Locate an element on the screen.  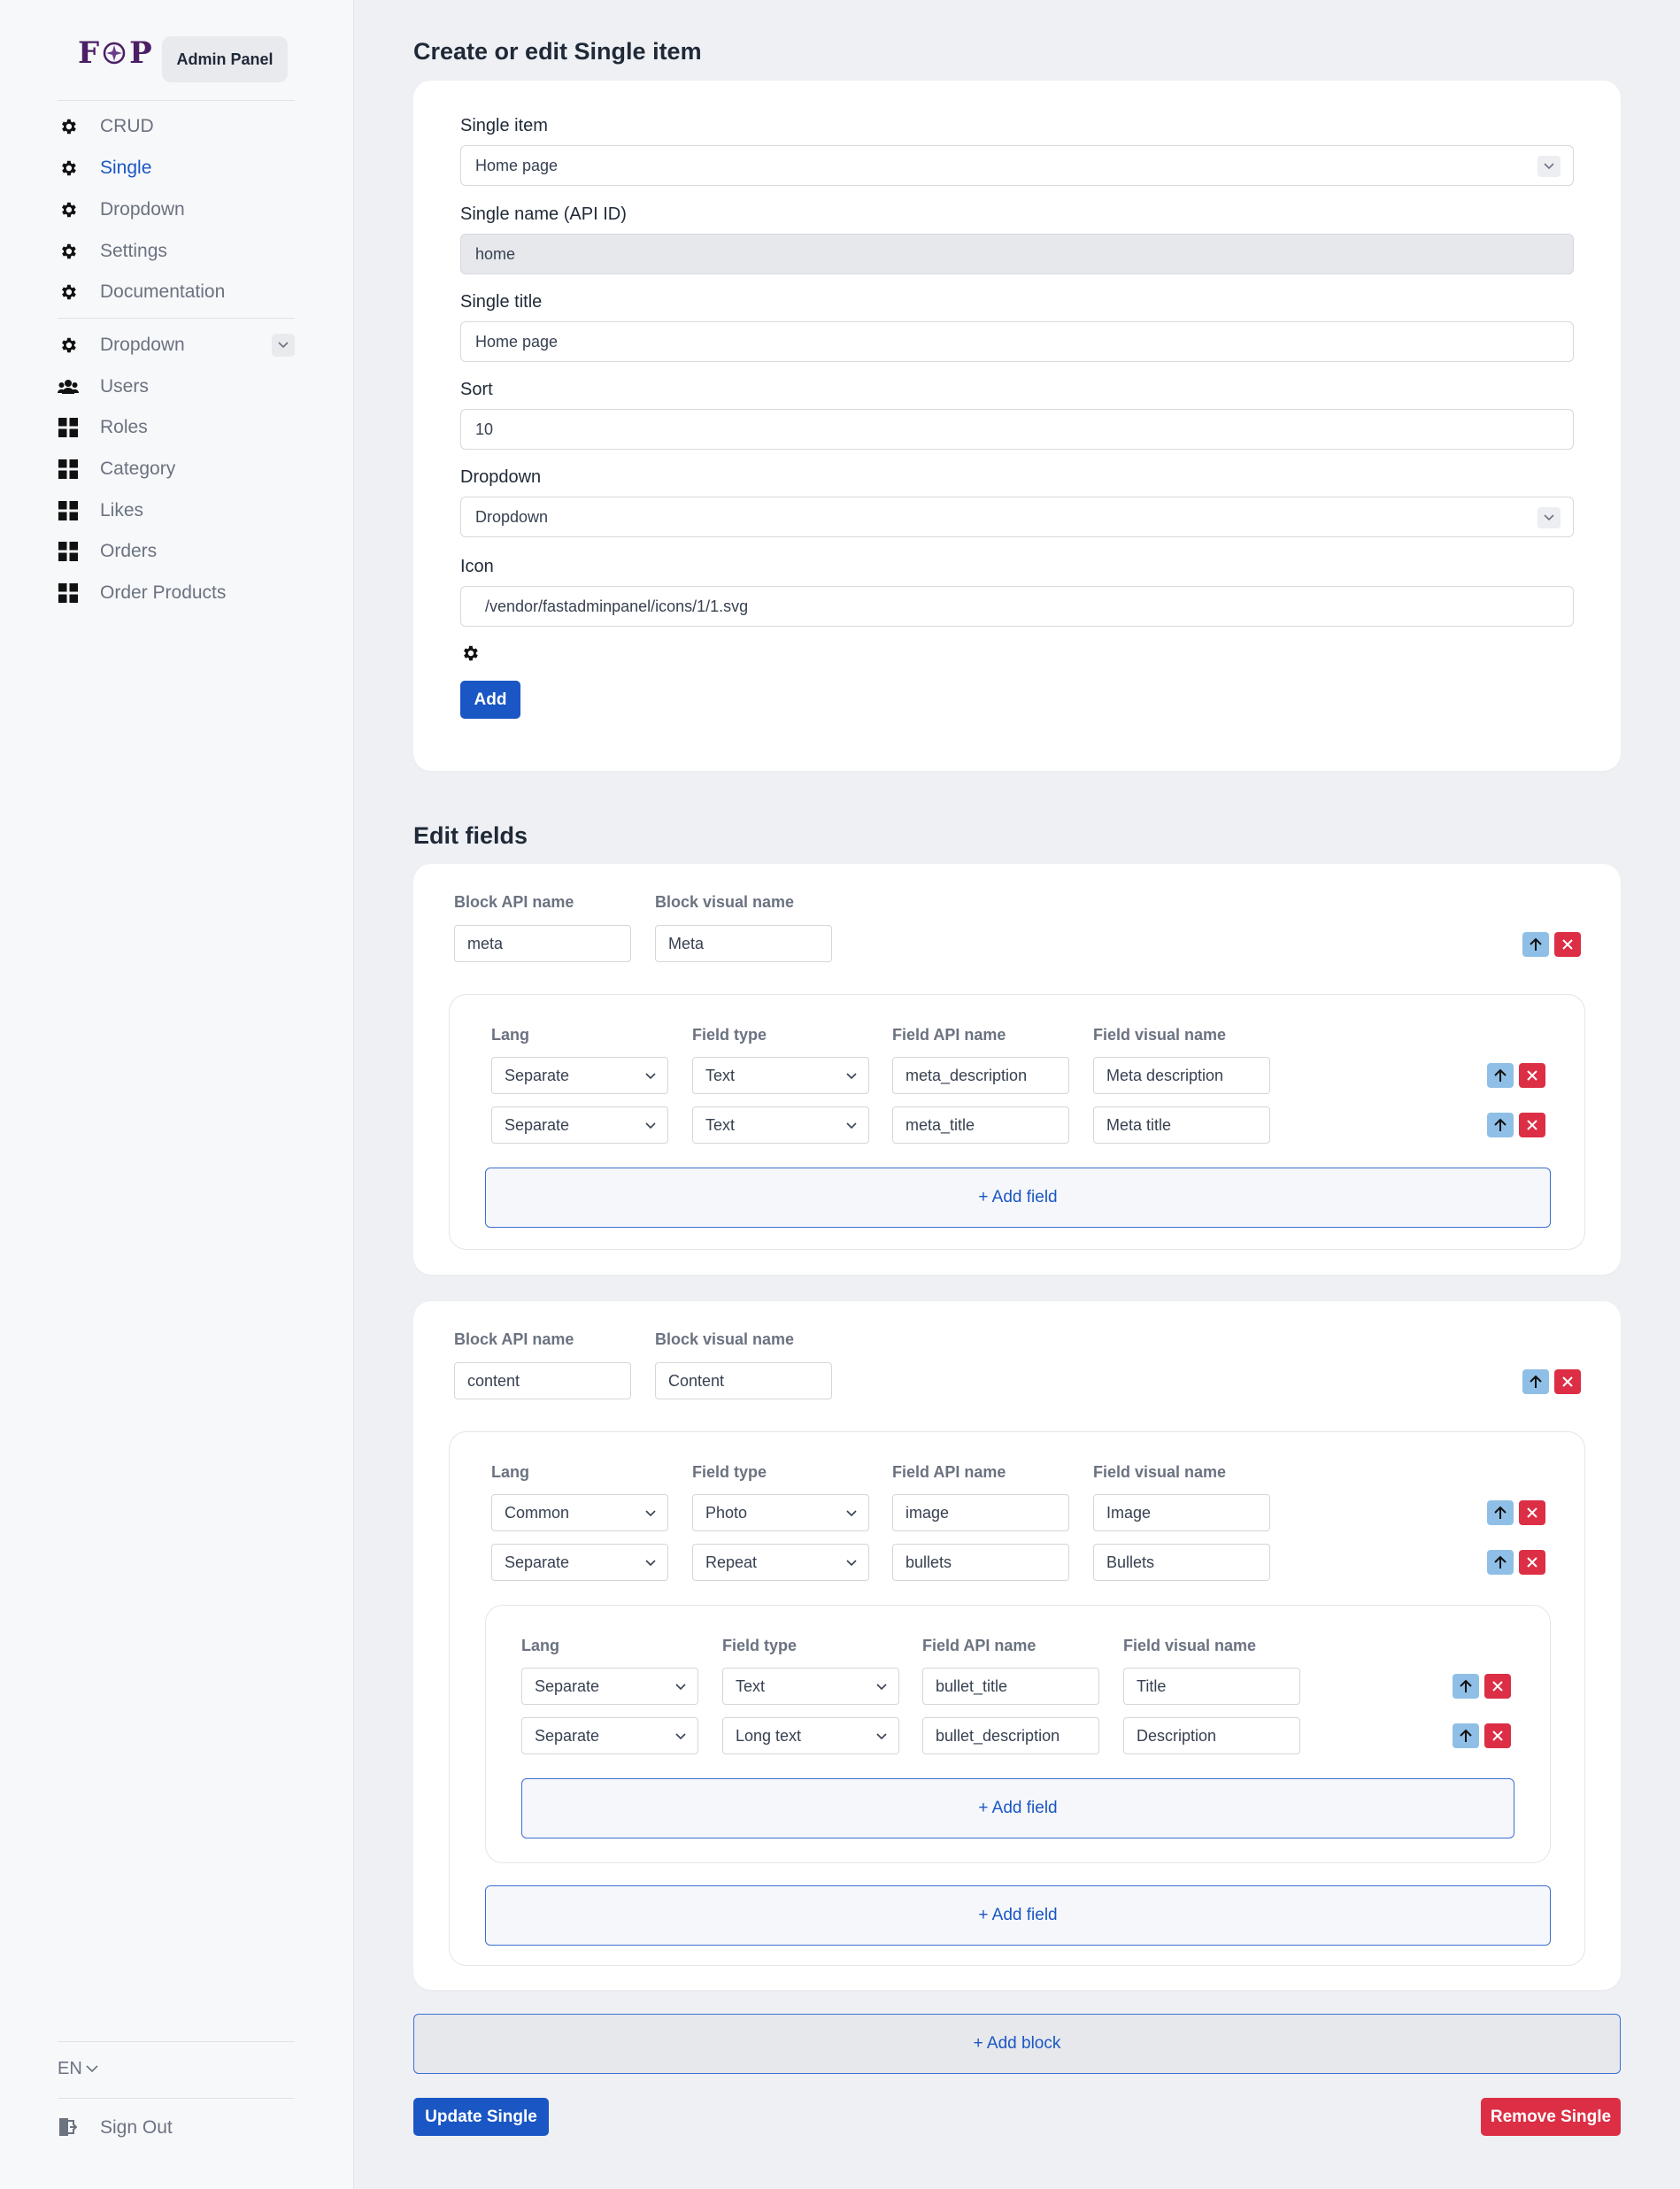
col-field-type: Field type is located at coordinates (760, 1646).